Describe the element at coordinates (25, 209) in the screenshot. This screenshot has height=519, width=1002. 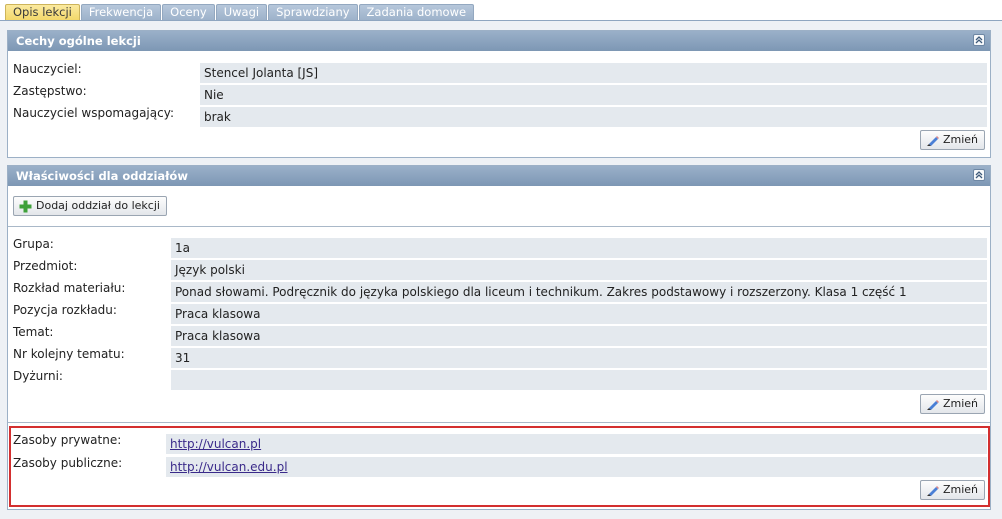
I see `plus-icon` at that location.